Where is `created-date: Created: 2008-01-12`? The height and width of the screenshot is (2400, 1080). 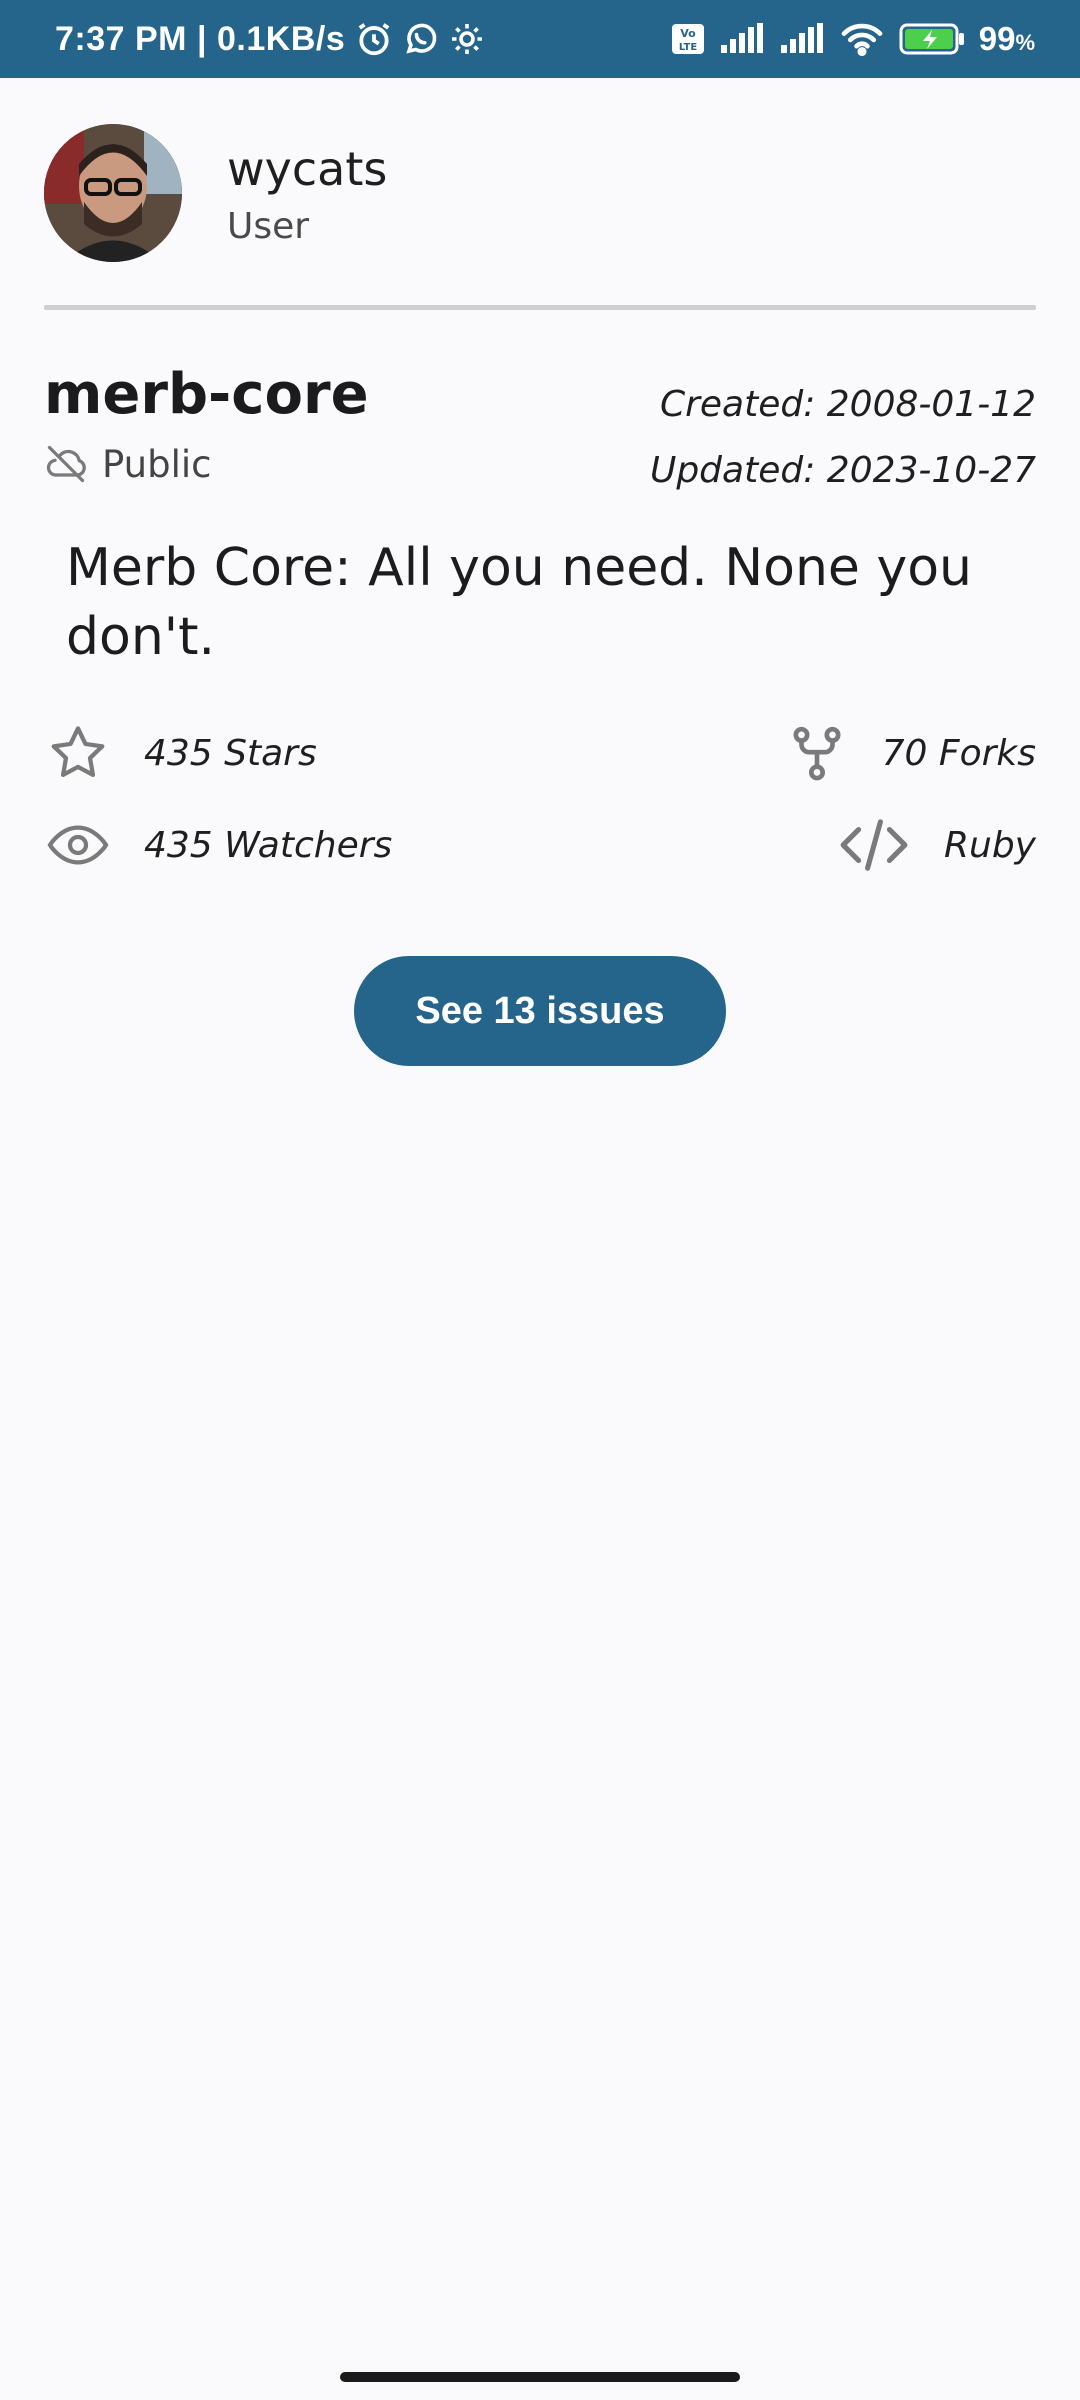 created-date: Created: 2008-01-12 is located at coordinates (847, 404).